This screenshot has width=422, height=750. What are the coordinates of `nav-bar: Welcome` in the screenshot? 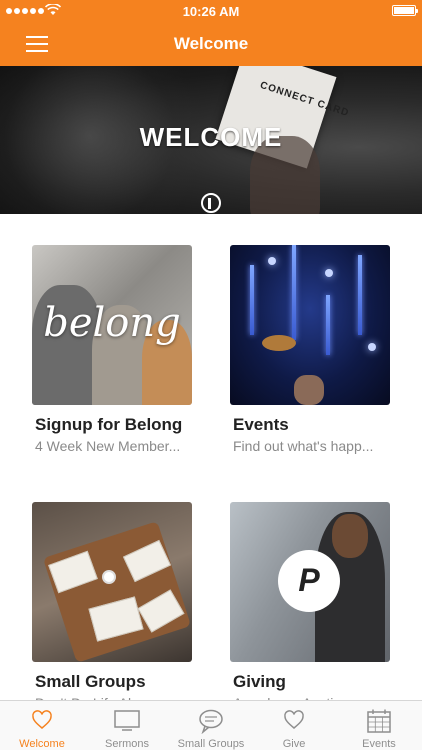 It's located at (211, 44).